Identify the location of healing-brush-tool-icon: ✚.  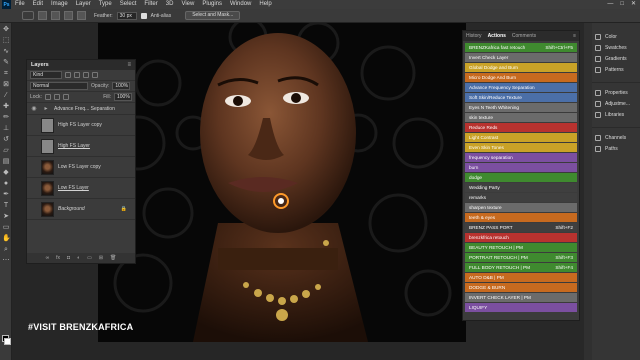
(6, 107).